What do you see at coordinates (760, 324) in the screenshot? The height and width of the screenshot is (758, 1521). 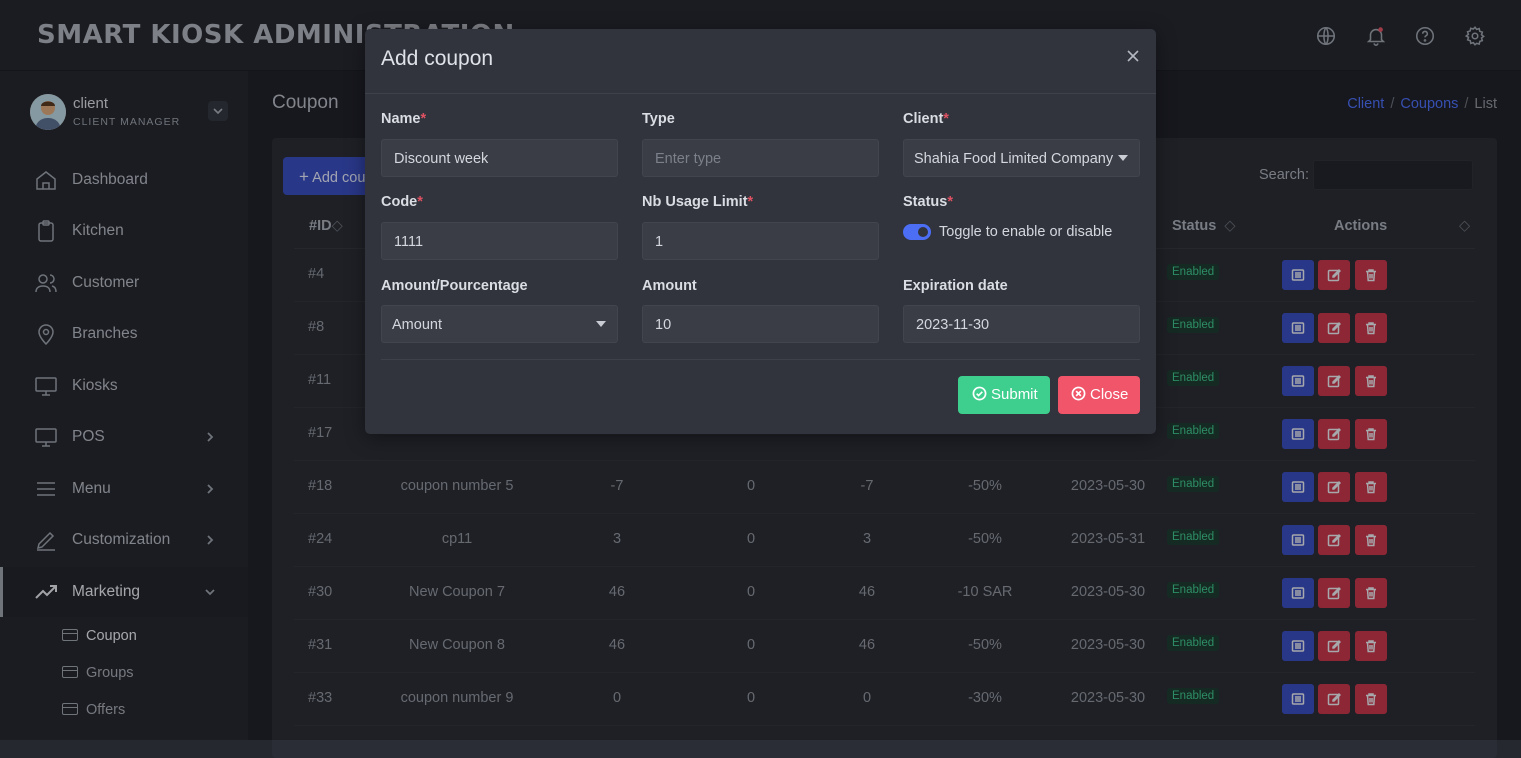 I see `amount-field: 10` at bounding box center [760, 324].